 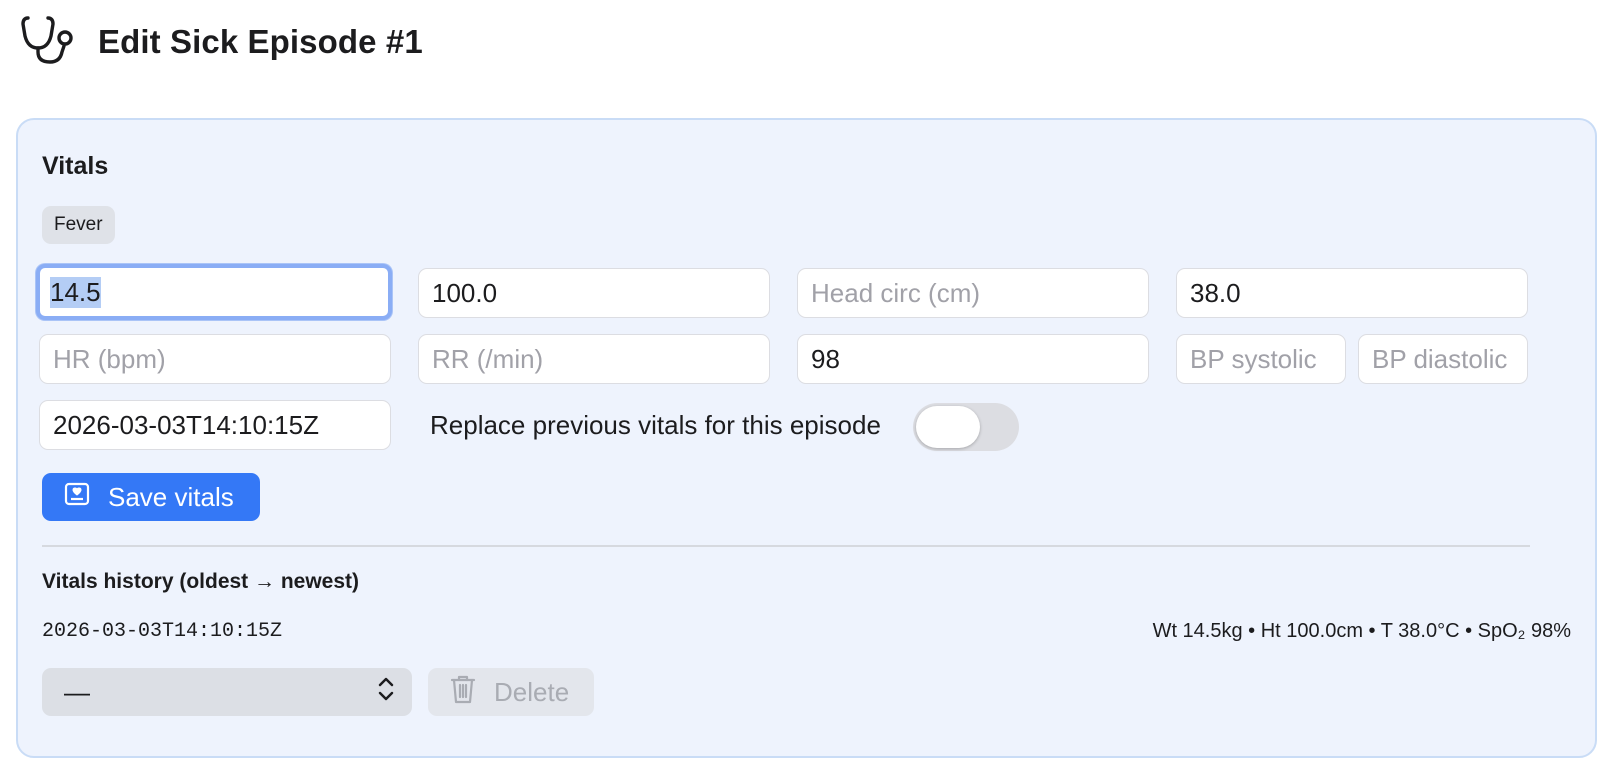 I want to click on chevron-up-down-icon, so click(x=386, y=692).